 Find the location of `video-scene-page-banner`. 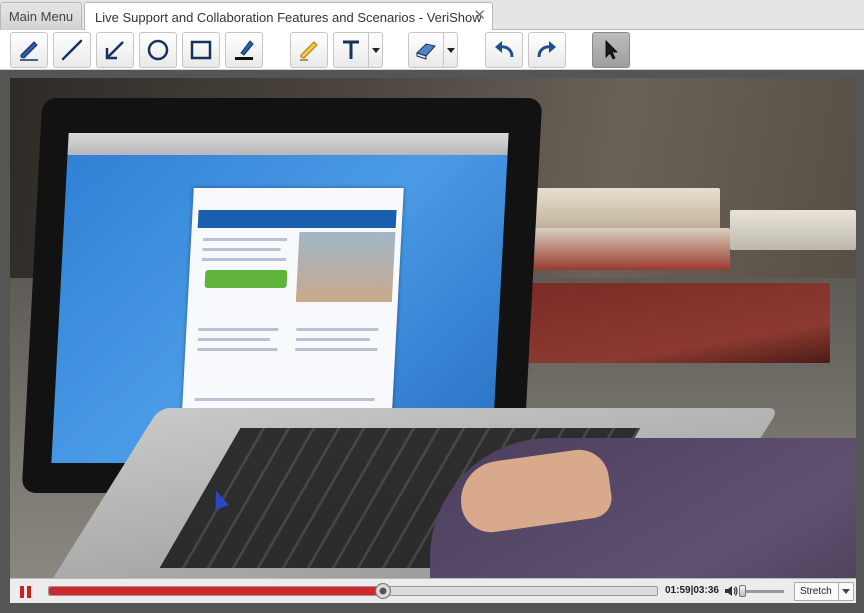

video-scene-page-banner is located at coordinates (297, 219).